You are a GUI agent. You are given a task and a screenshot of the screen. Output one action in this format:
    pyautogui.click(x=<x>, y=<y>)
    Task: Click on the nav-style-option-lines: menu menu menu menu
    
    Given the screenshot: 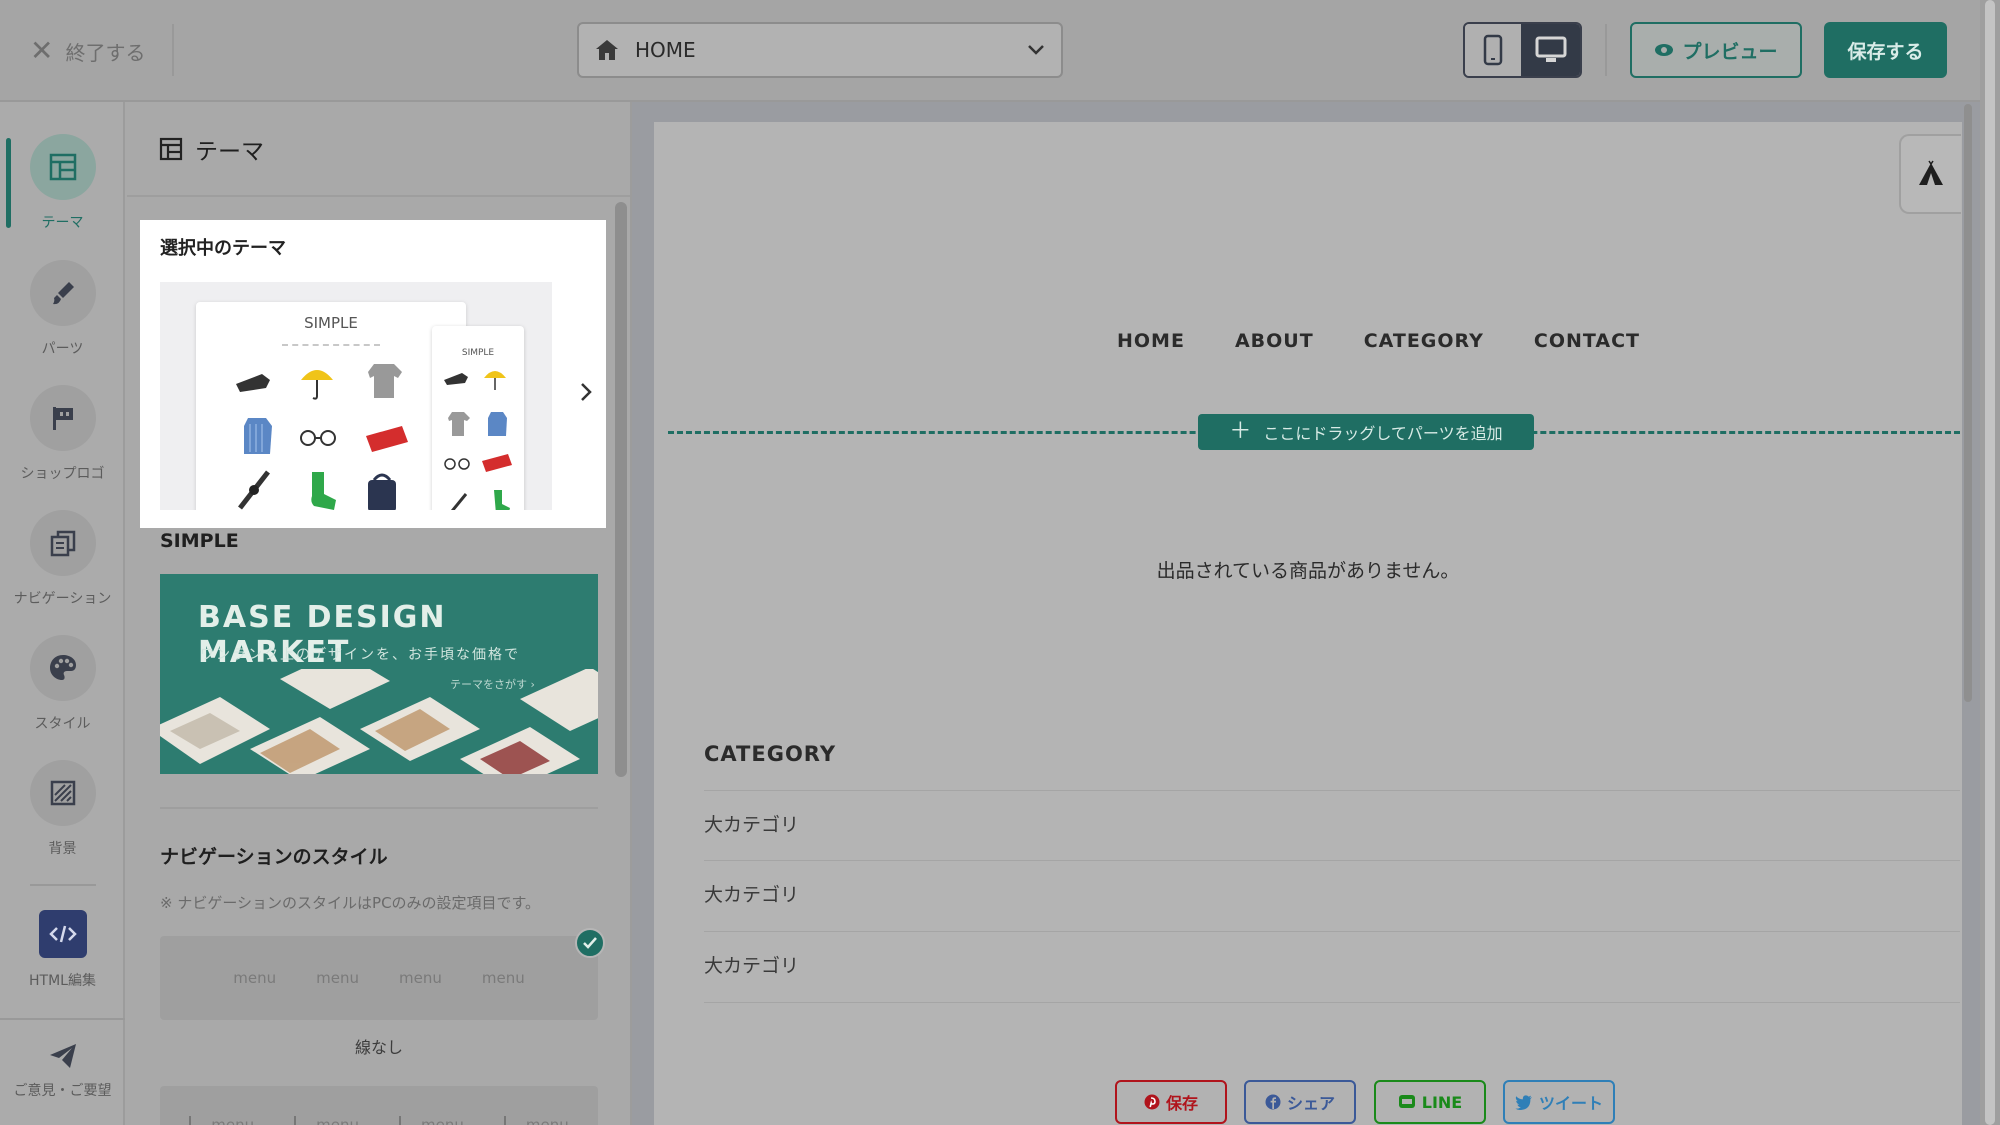 What is the action you would take?
    pyautogui.click(x=379, y=1105)
    